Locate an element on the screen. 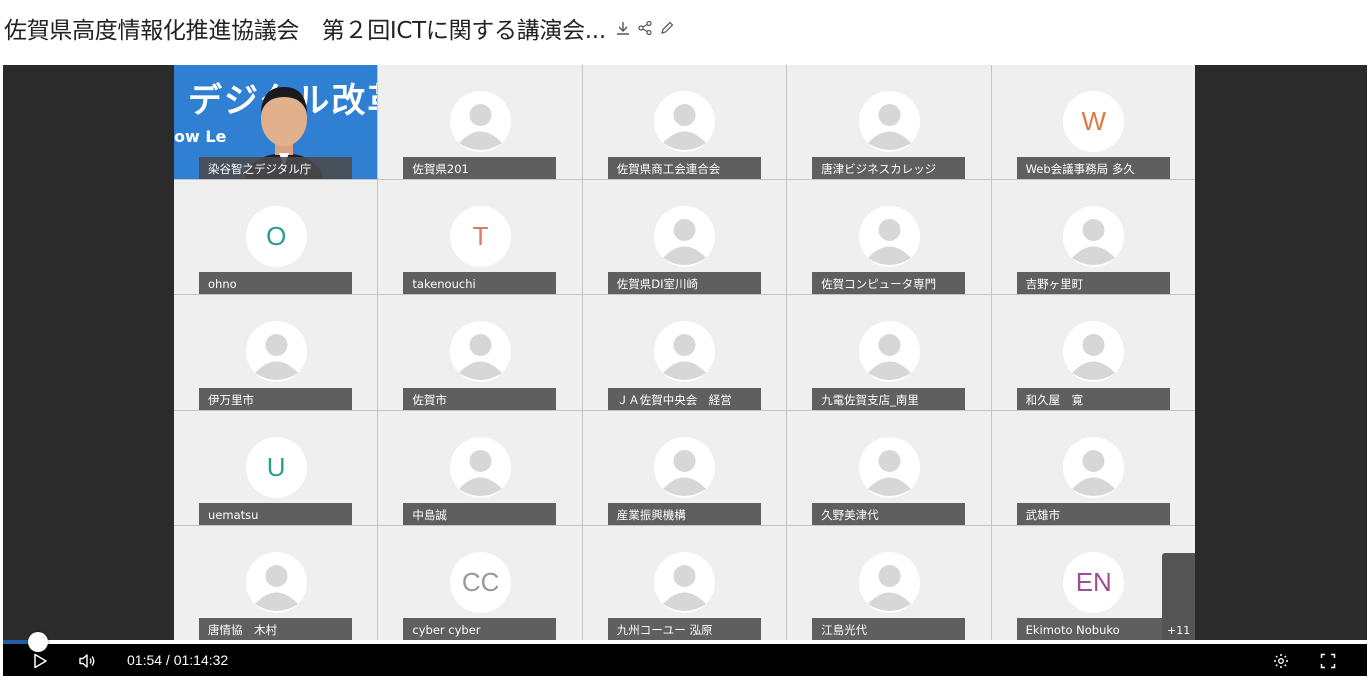  share-icon is located at coordinates (645, 28).